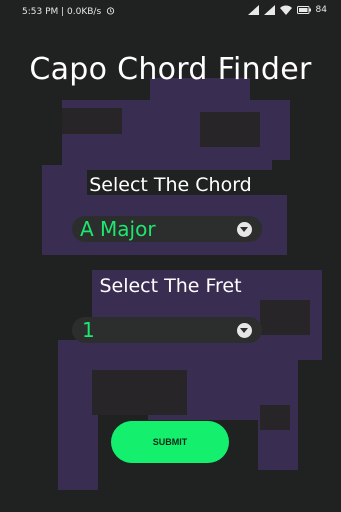 Image resolution: width=341 pixels, height=512 pixels. What do you see at coordinates (110, 12) in the screenshot?
I see `alarm-icon` at bounding box center [110, 12].